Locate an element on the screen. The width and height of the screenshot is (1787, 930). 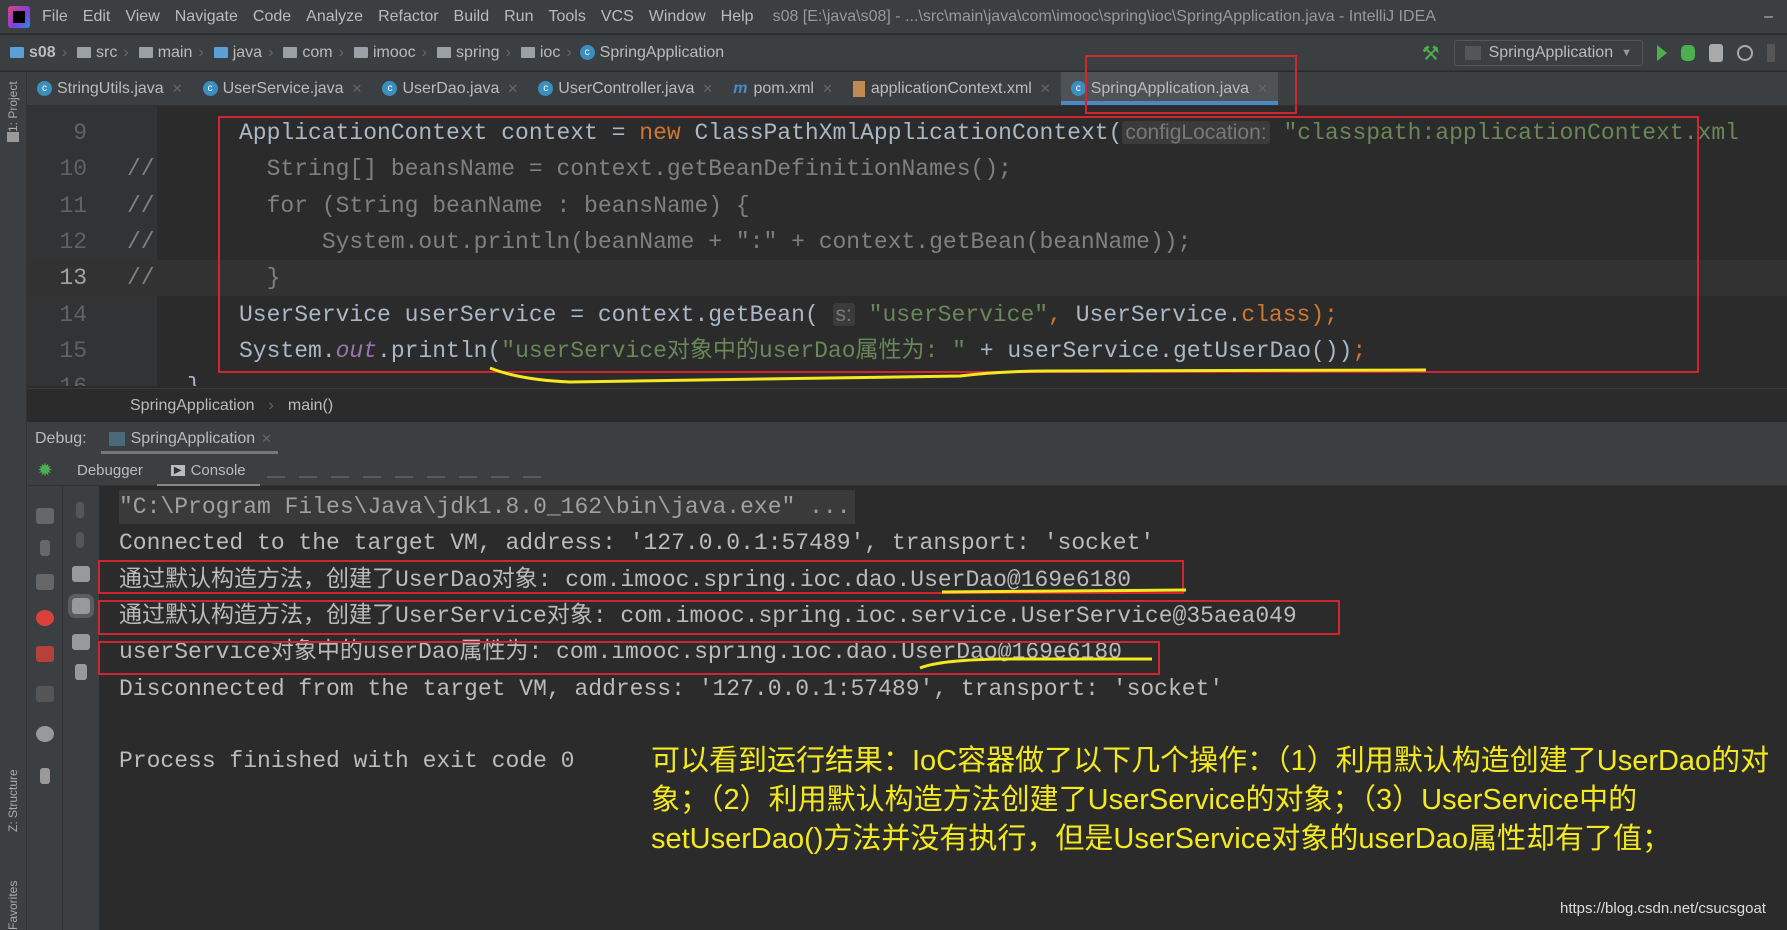
show-execution-point-icon is located at coordinates (307, 471).